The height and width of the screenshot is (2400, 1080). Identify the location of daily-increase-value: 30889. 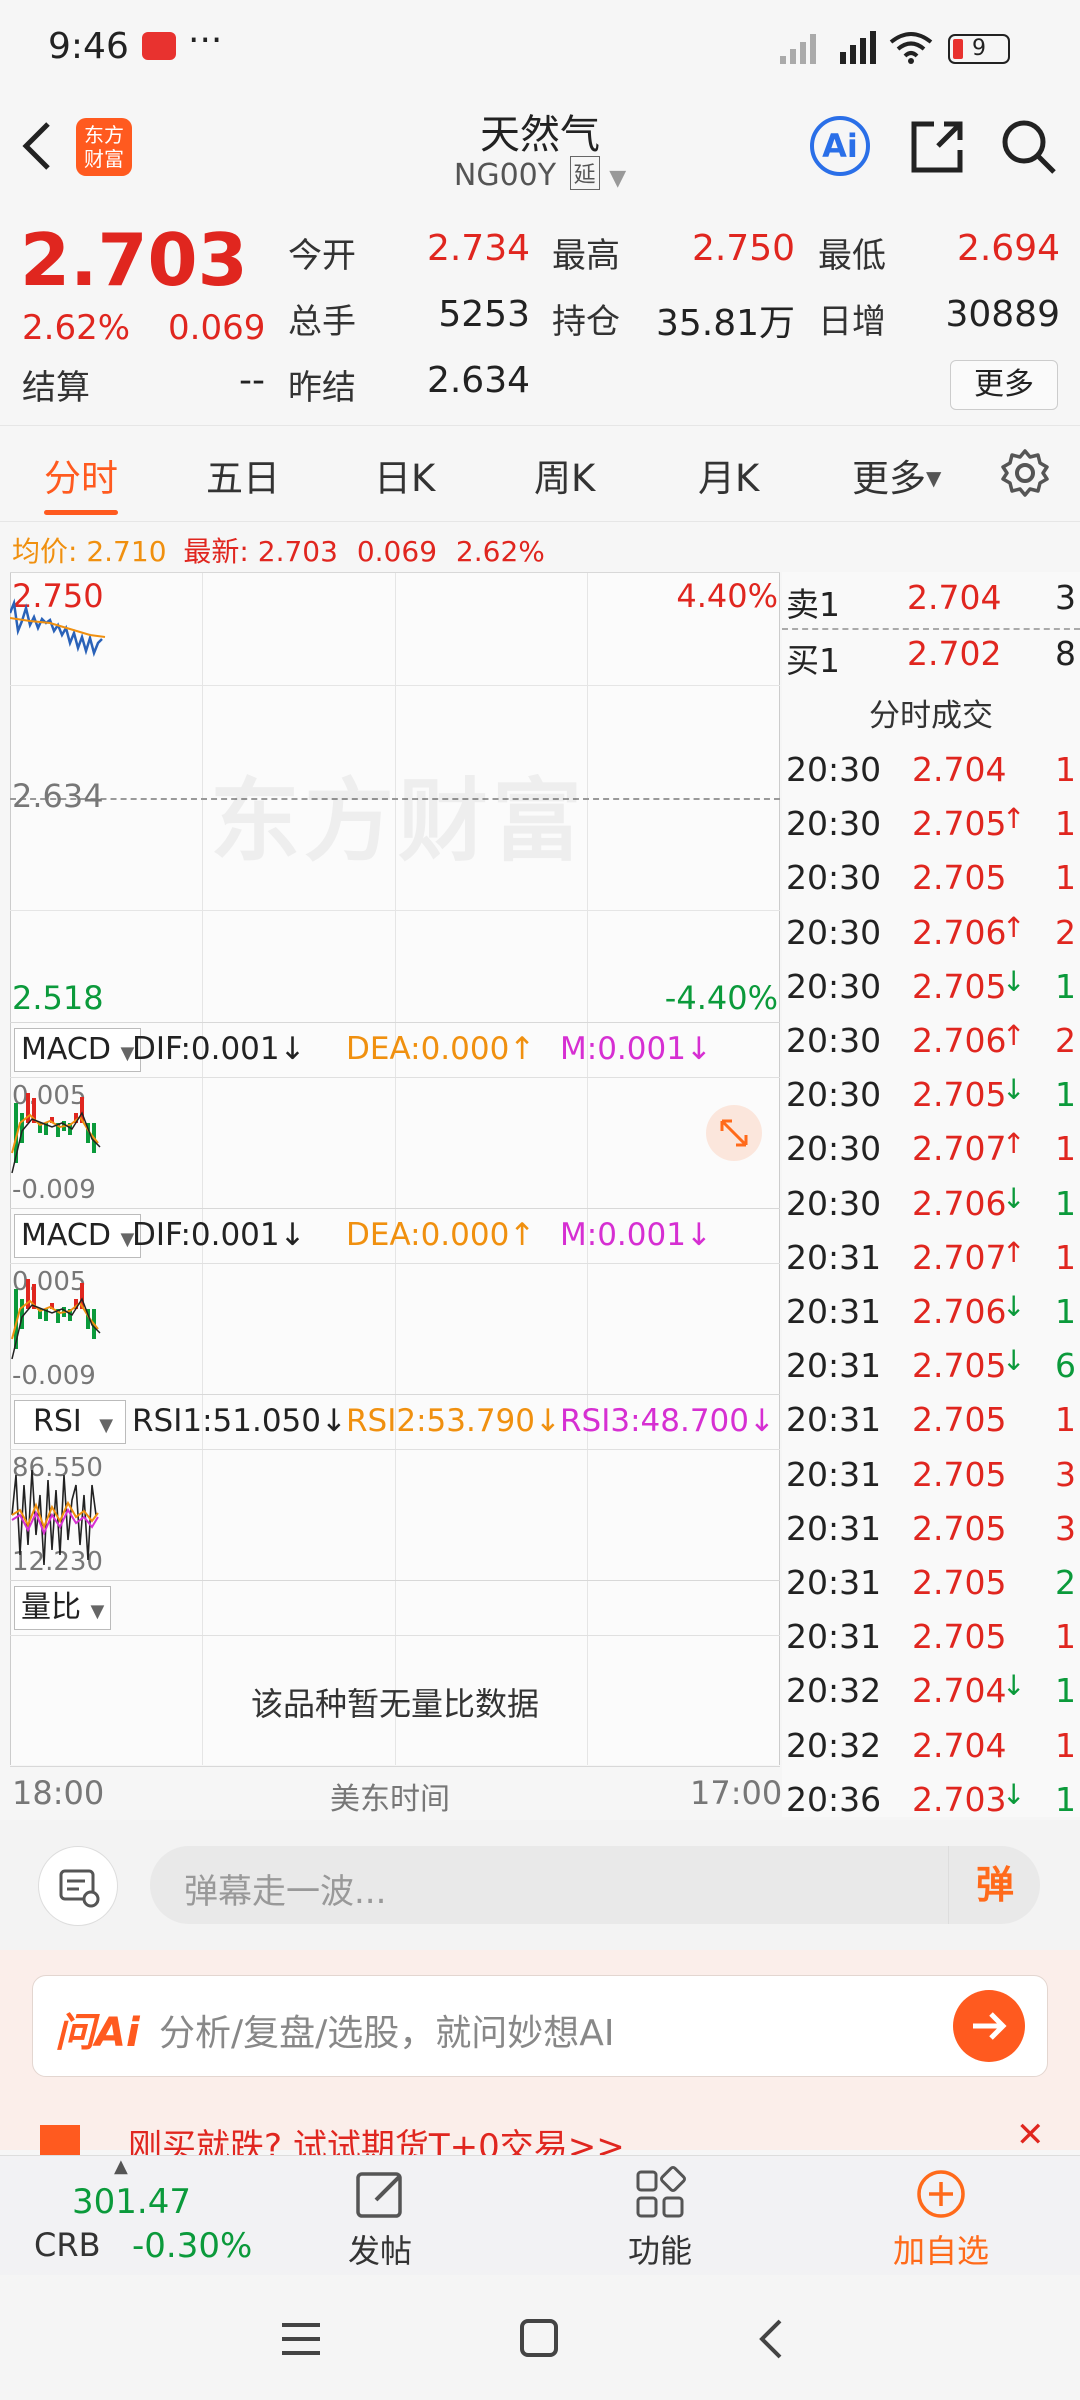
(1002, 314).